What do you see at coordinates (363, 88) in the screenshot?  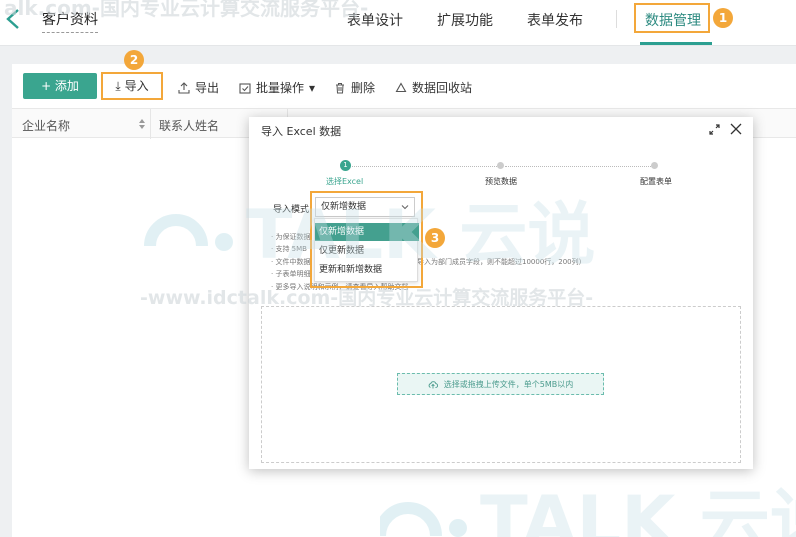 I see `delete-label: 删除` at bounding box center [363, 88].